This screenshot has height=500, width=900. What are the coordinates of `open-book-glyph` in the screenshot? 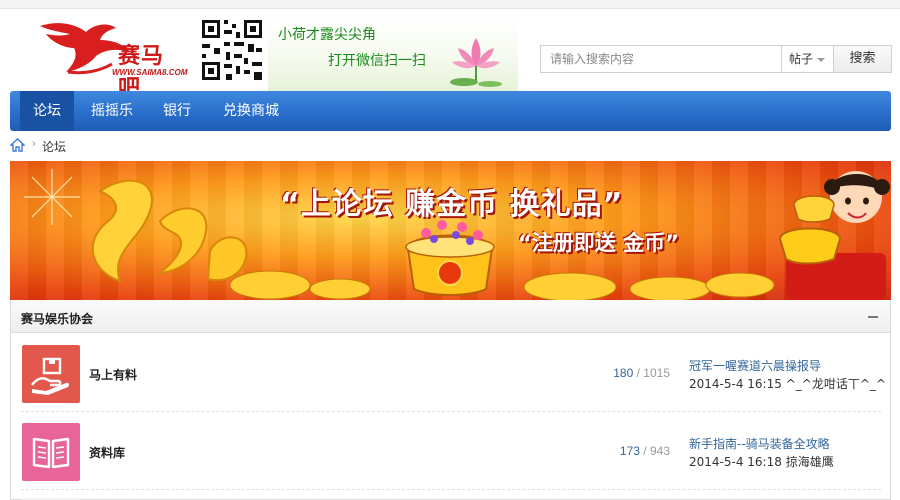 It's located at (51, 453).